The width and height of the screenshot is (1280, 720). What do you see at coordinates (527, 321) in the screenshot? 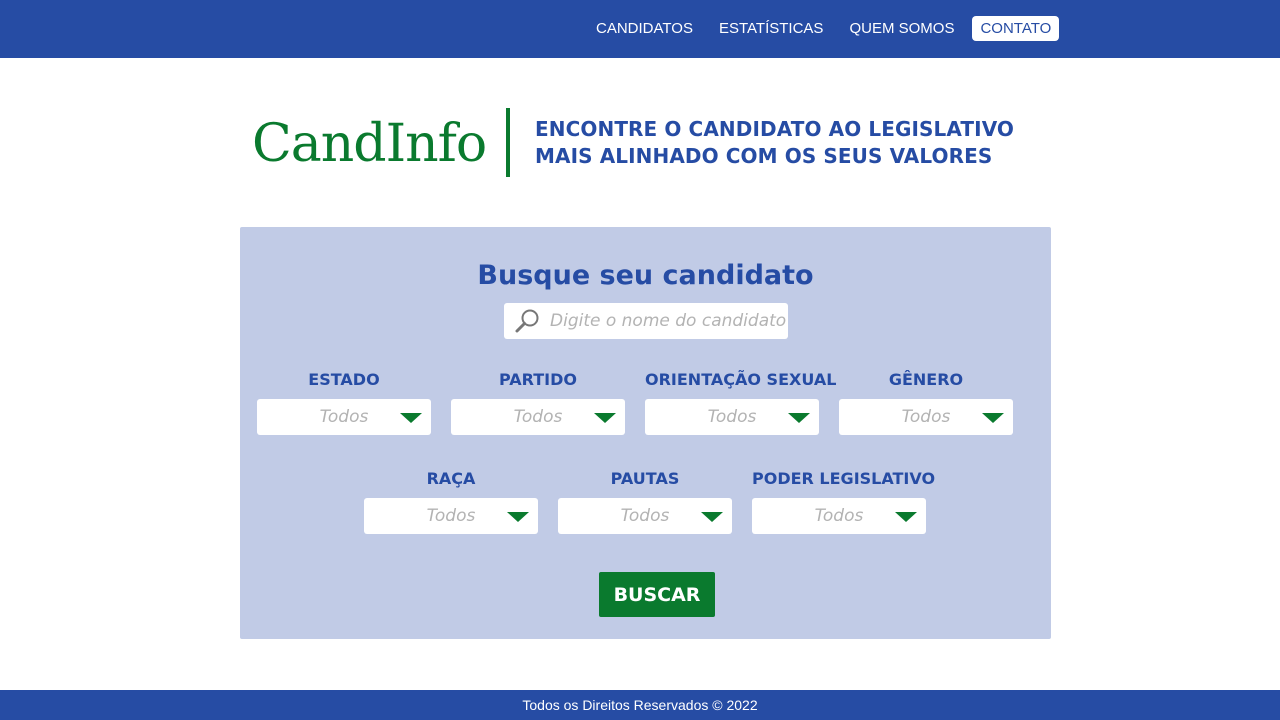
I see `search-icon` at bounding box center [527, 321].